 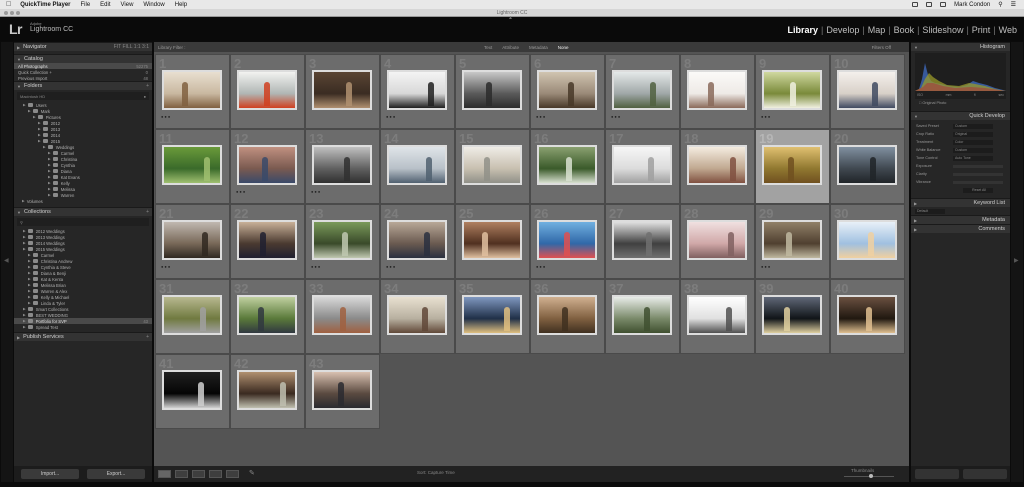 I want to click on thumbnail-cell: 27, so click(x=642, y=241).